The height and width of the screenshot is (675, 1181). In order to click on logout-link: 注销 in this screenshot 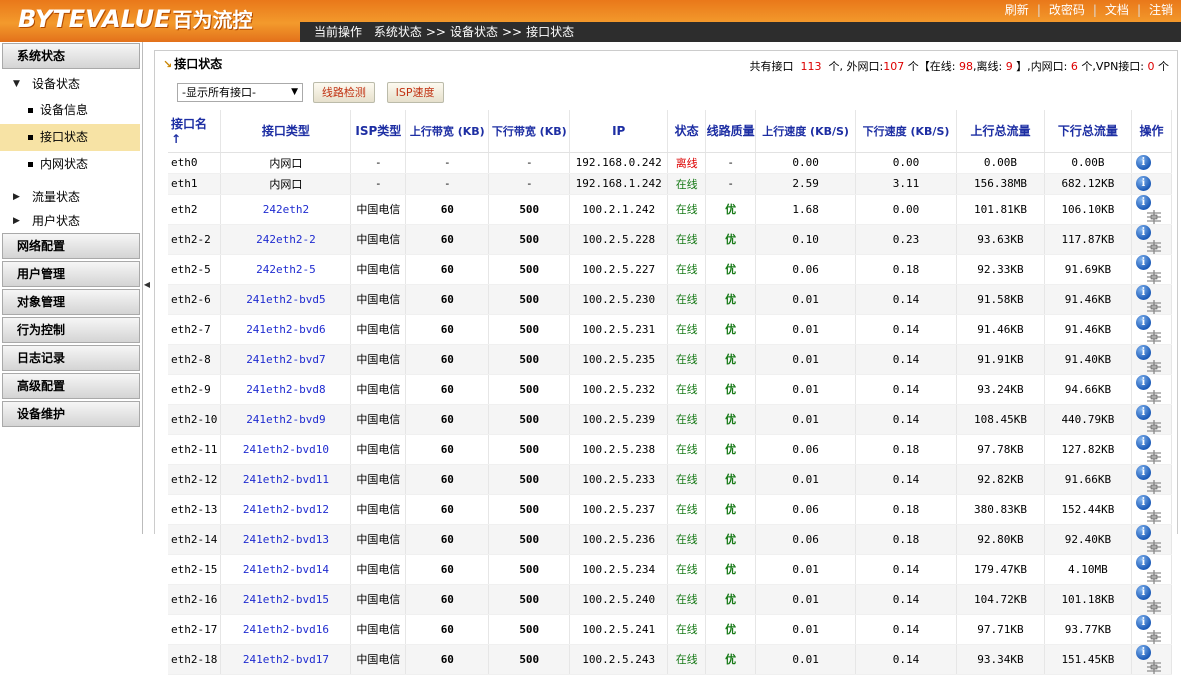, I will do `click(1161, 10)`.